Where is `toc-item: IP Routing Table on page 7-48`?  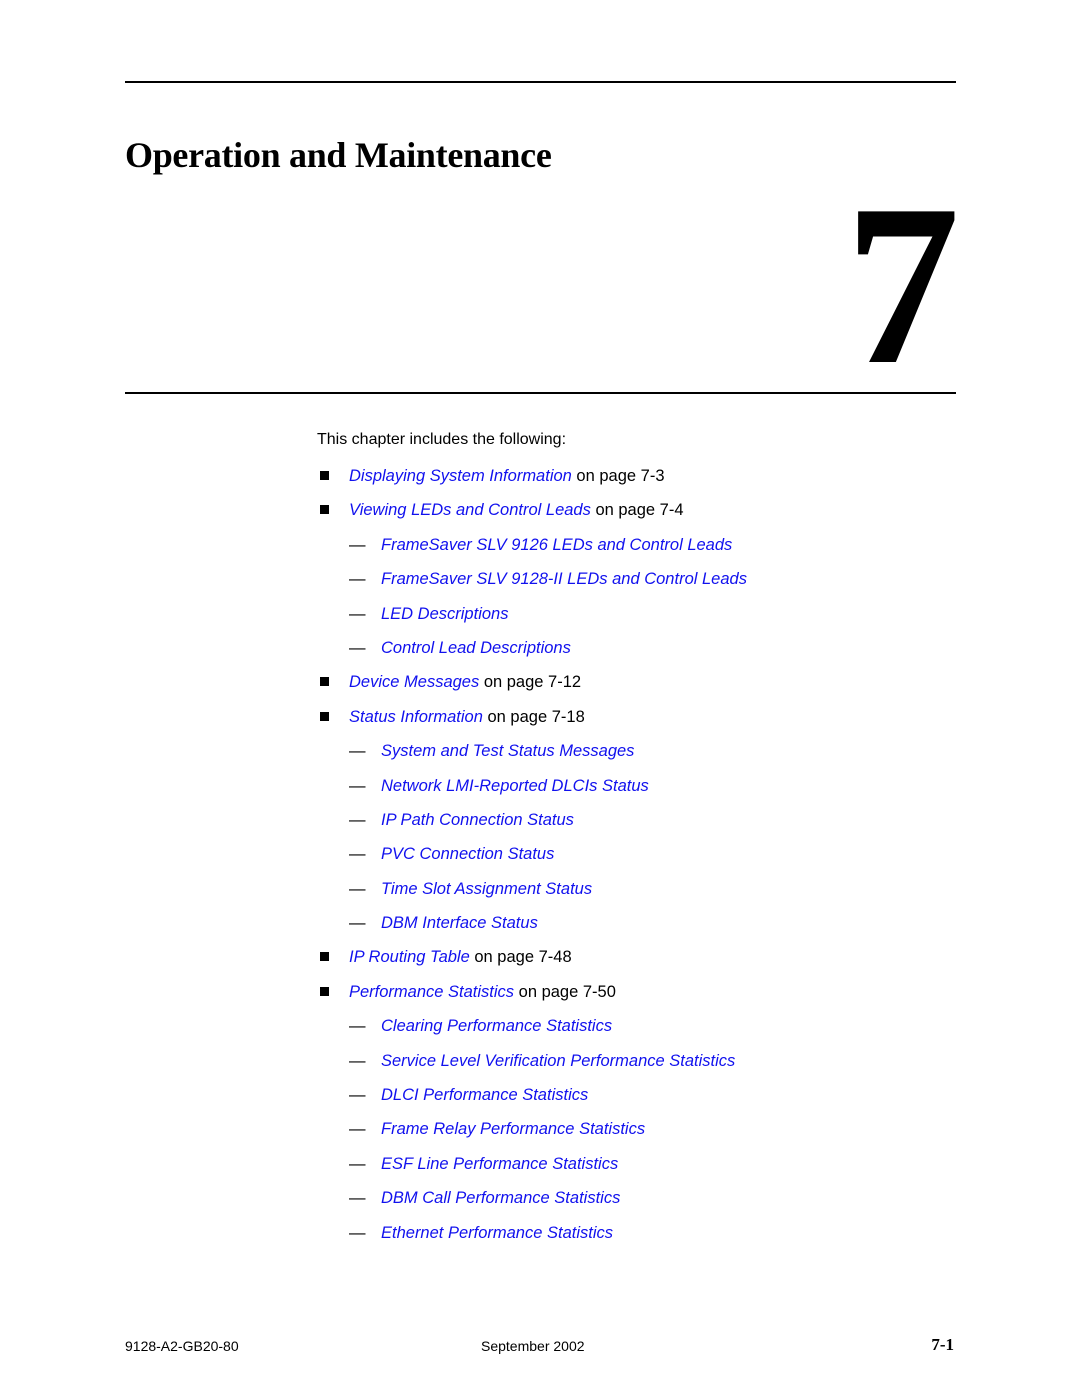 toc-item: IP Routing Table on page 7-48 is located at coordinates (532, 964).